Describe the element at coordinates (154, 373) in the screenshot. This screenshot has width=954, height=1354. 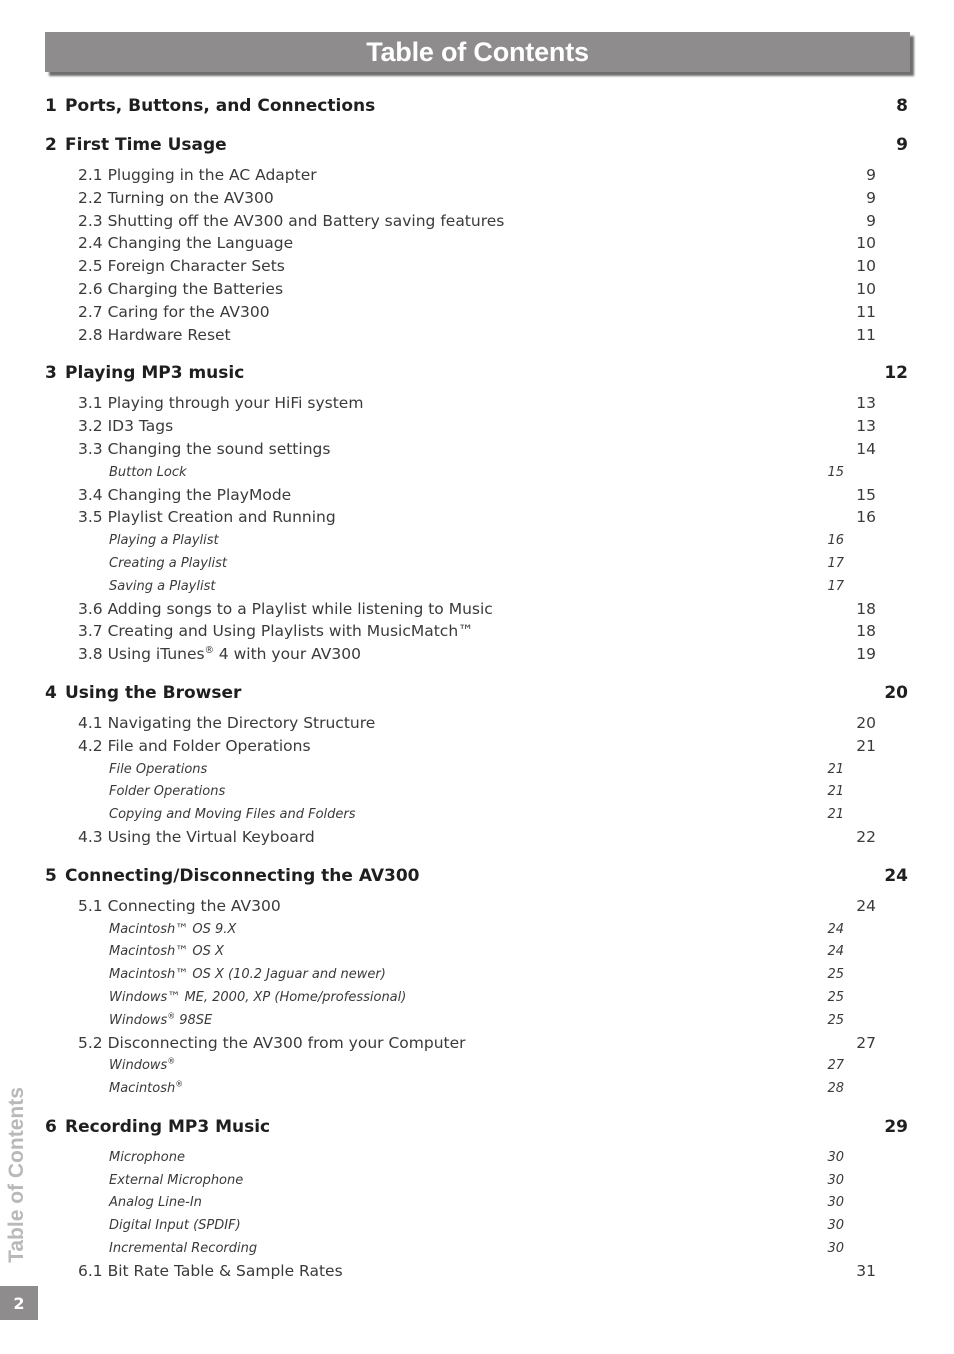
I see `toc-entry-title: Playing MP3 music` at that location.